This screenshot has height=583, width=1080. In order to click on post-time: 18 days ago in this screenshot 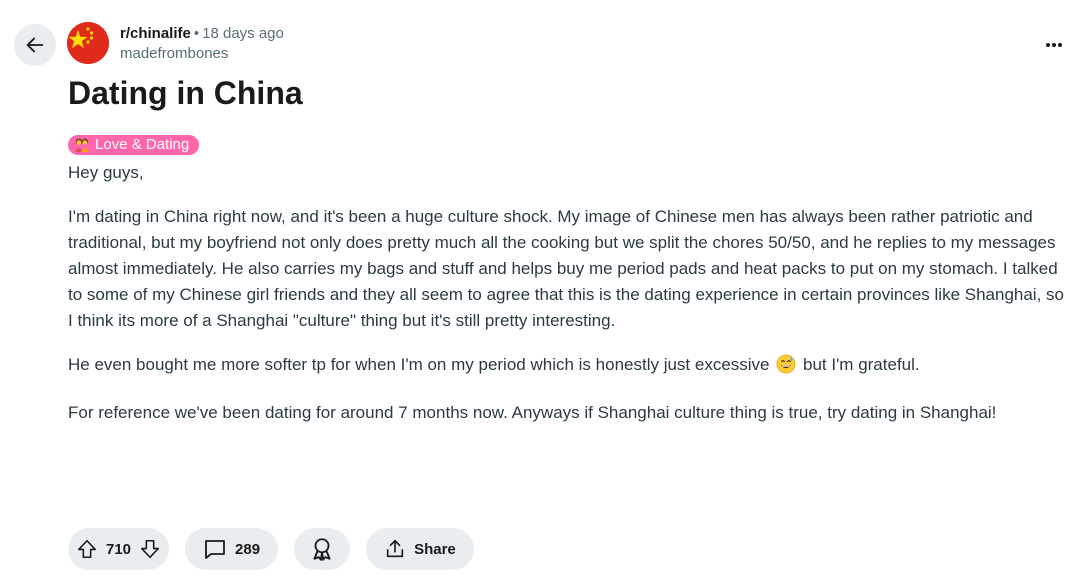, I will do `click(243, 33)`.